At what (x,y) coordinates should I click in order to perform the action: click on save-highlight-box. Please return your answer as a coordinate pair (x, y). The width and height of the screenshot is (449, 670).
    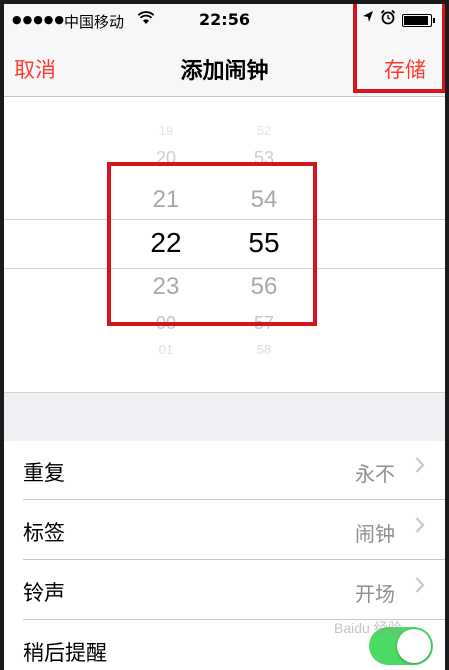
    Looking at the image, I should click on (399, 48).